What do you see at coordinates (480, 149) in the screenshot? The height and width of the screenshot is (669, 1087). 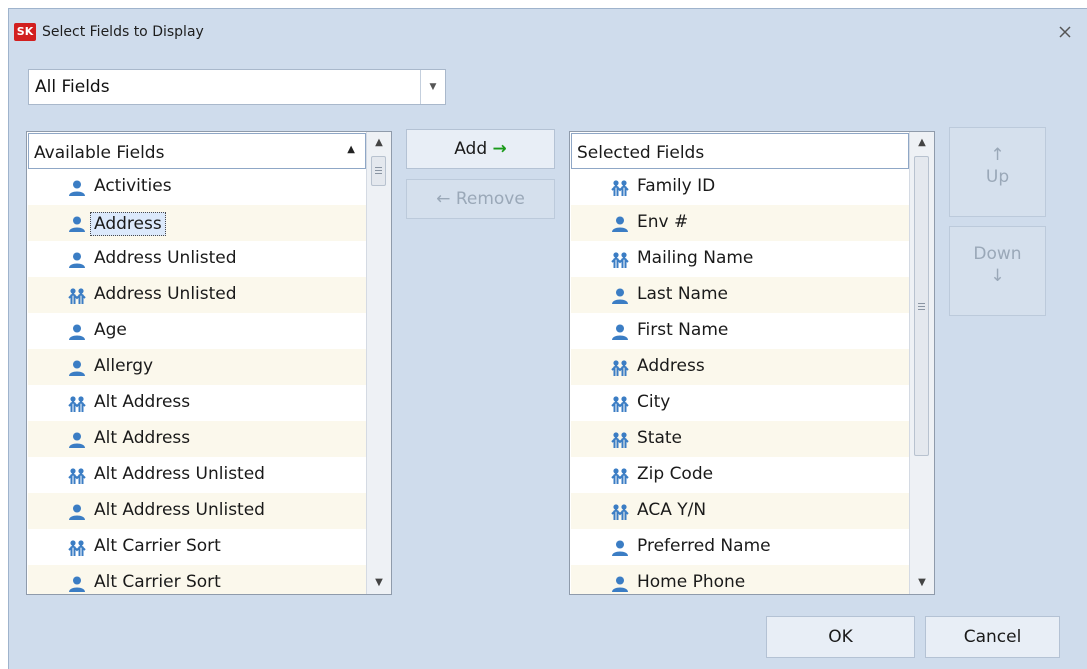 I see `add-button: Add →` at bounding box center [480, 149].